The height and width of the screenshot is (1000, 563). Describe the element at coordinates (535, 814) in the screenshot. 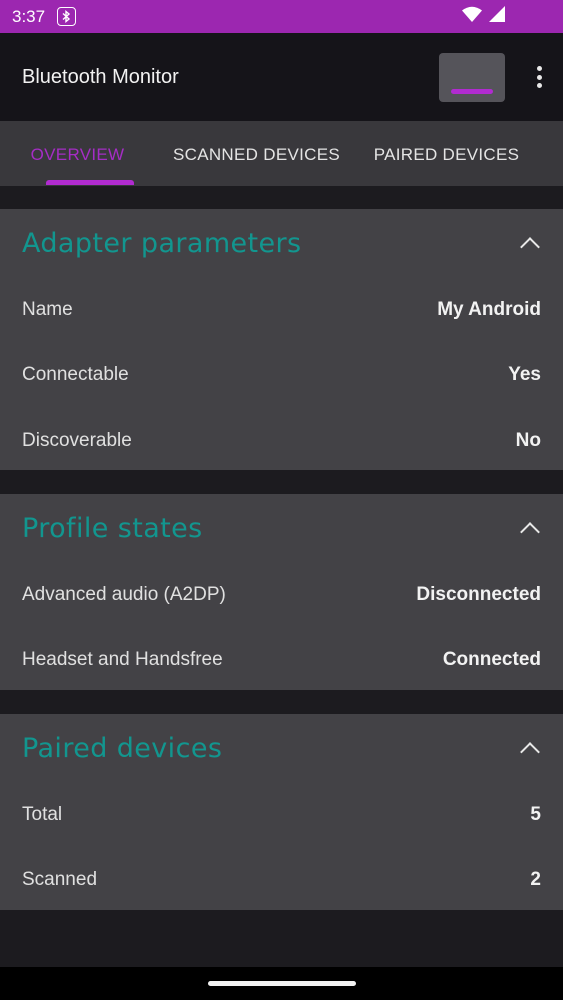

I see `row-value: 5` at that location.